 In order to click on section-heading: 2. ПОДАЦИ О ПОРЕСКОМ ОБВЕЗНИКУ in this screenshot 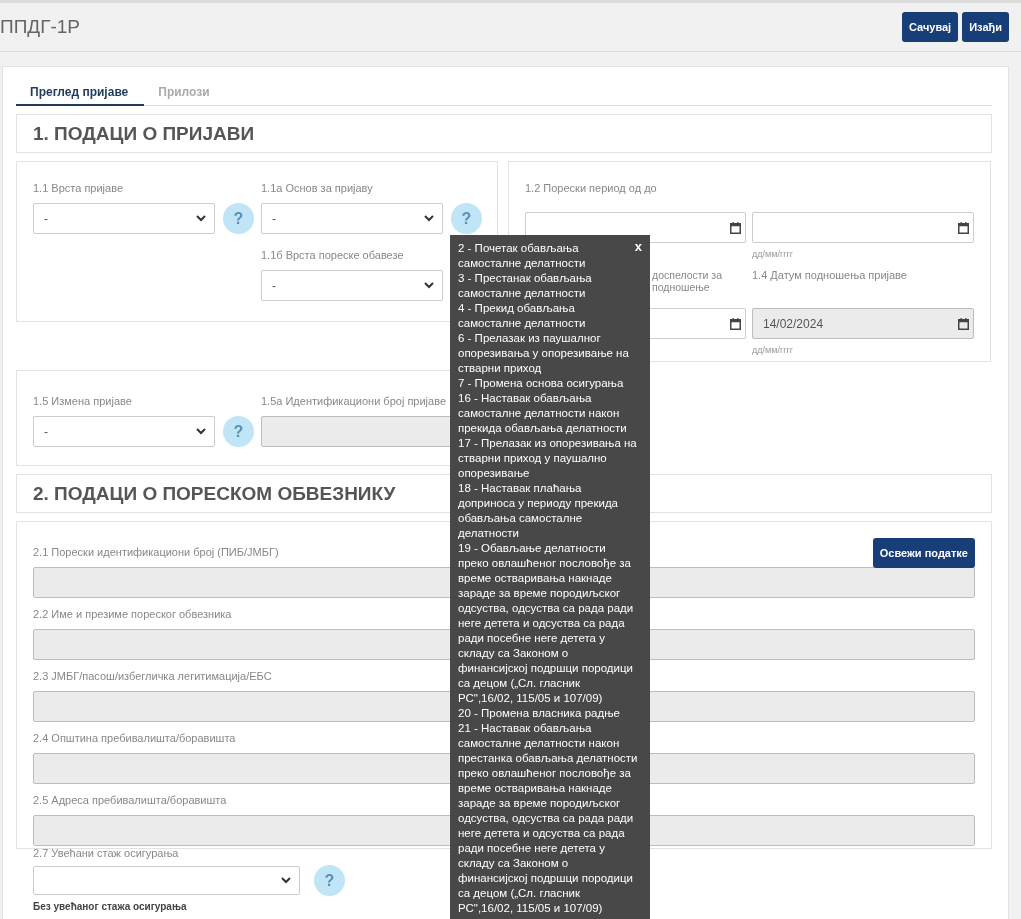, I will do `click(214, 493)`.